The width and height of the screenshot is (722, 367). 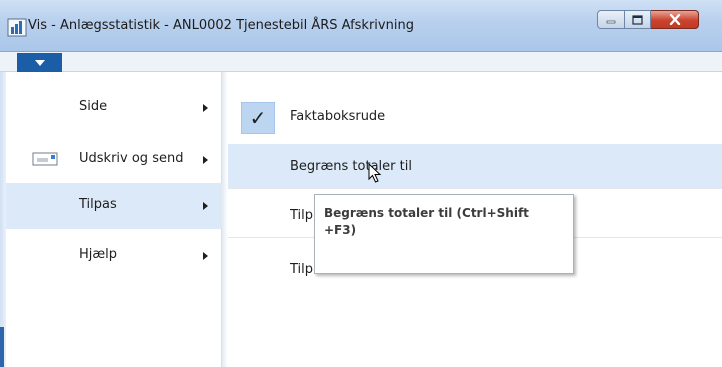 I want to click on menu-item-label: Tilpas, so click(x=98, y=204).